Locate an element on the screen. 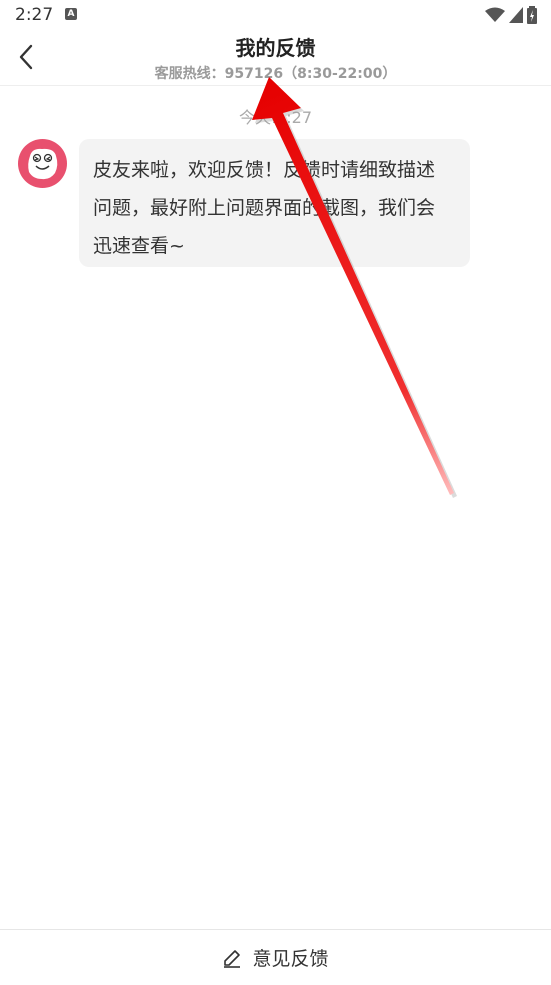 This screenshot has height=985, width=551. nav-bar: 我的反馈 客服热线：957126（8:30-22:00） is located at coordinates (275, 58).